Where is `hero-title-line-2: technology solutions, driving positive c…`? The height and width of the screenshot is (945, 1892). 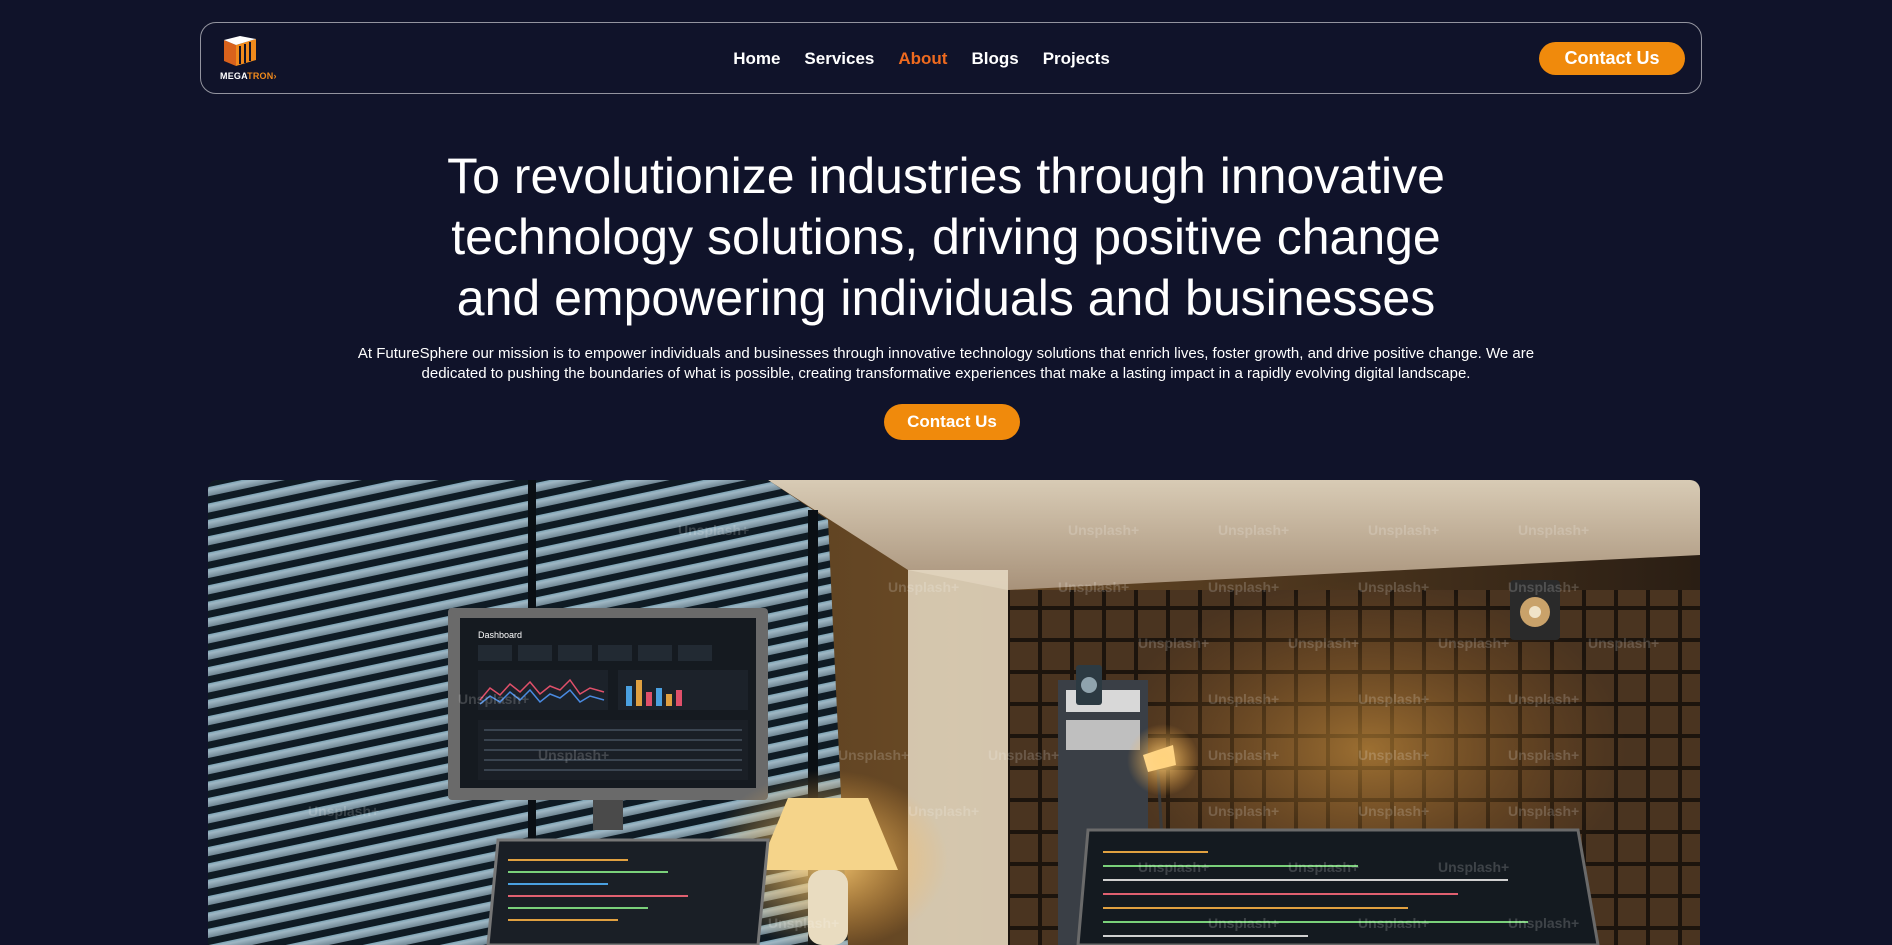
hero-title-line-2: technology solutions, driving positive c… is located at coordinates (946, 237).